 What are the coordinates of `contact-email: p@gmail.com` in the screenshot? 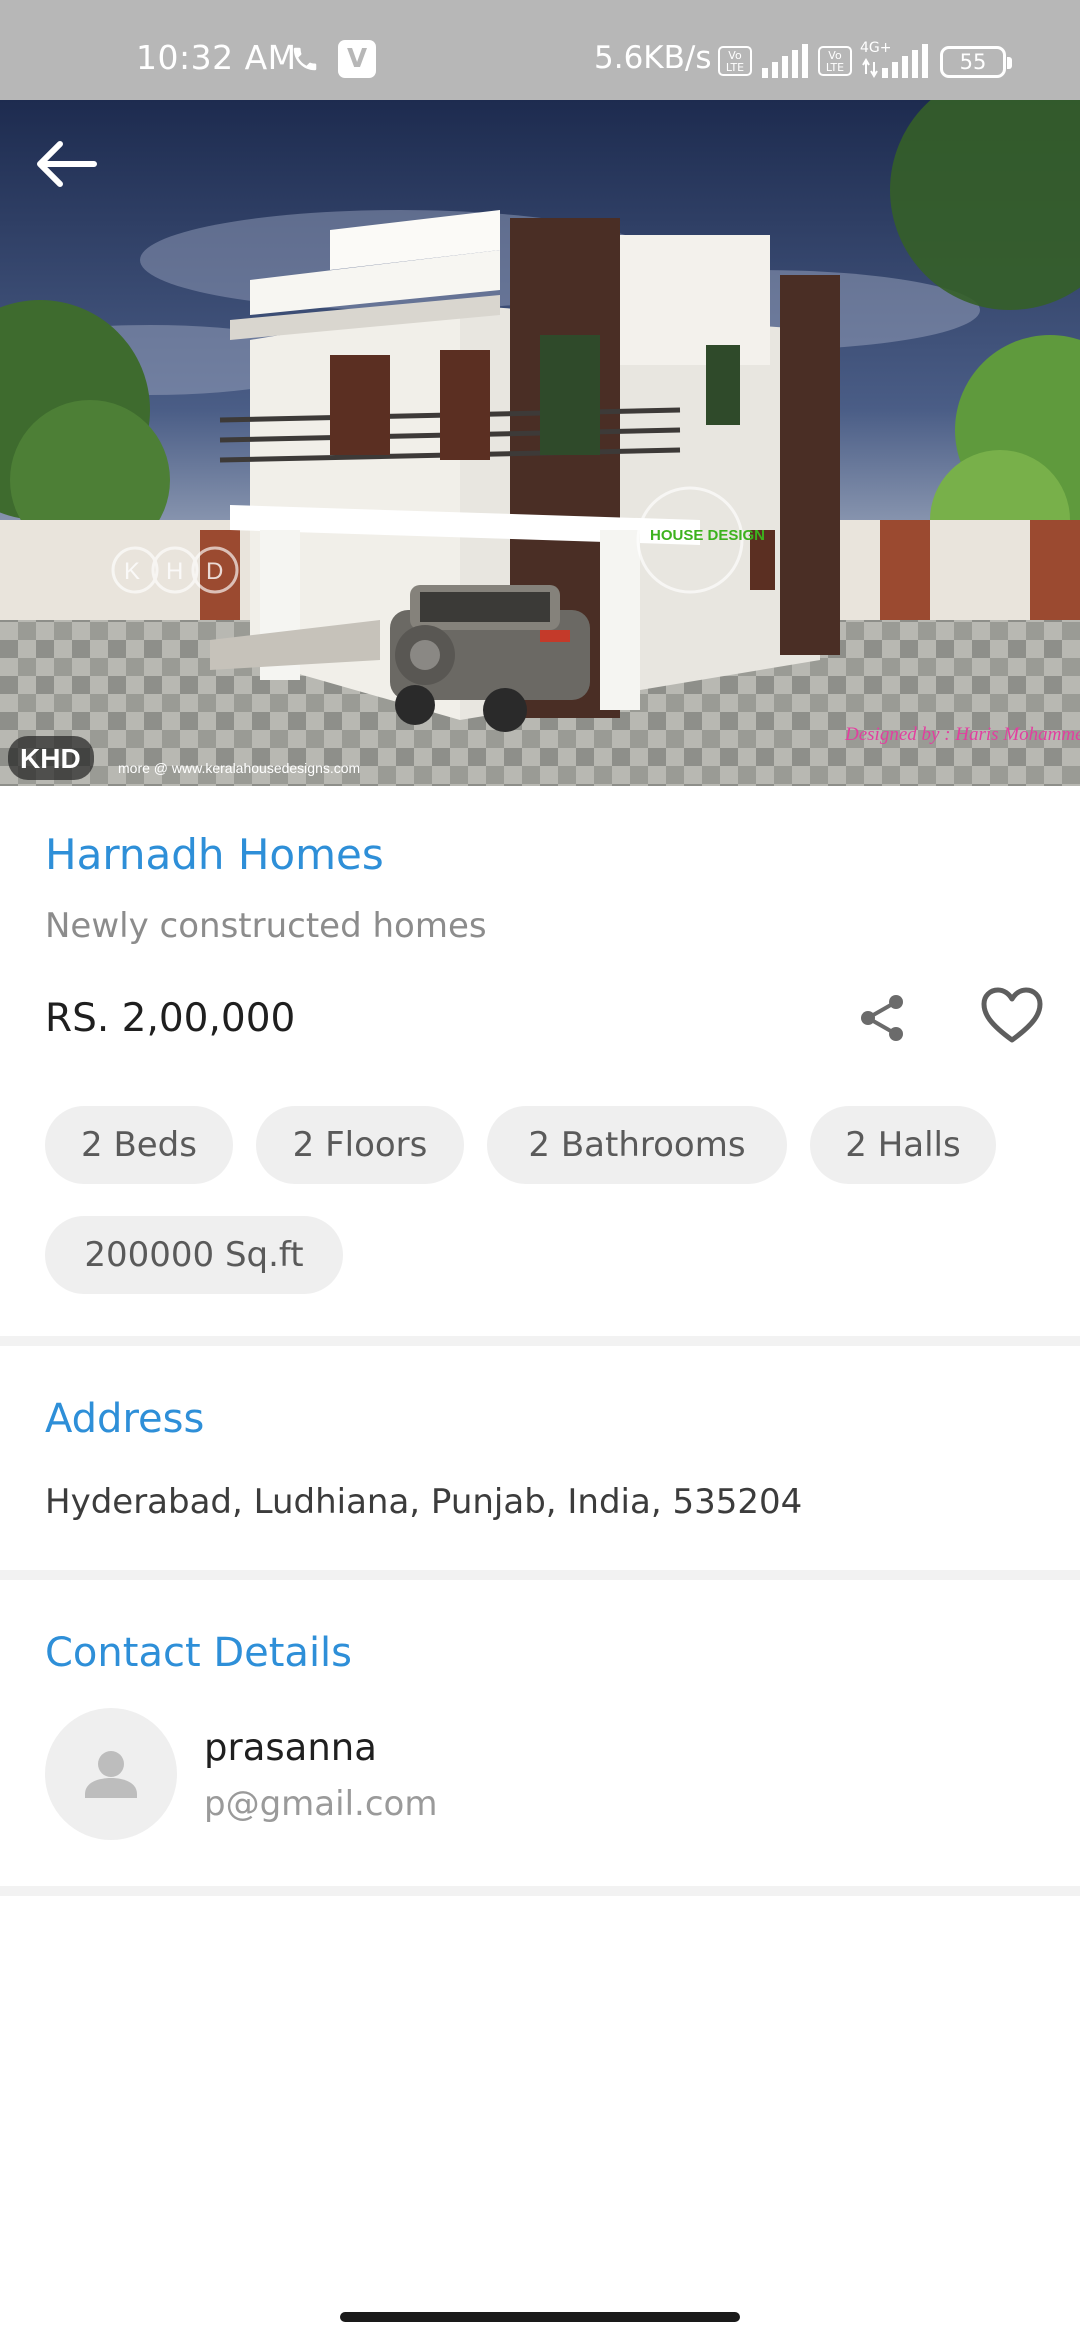 It's located at (320, 1804).